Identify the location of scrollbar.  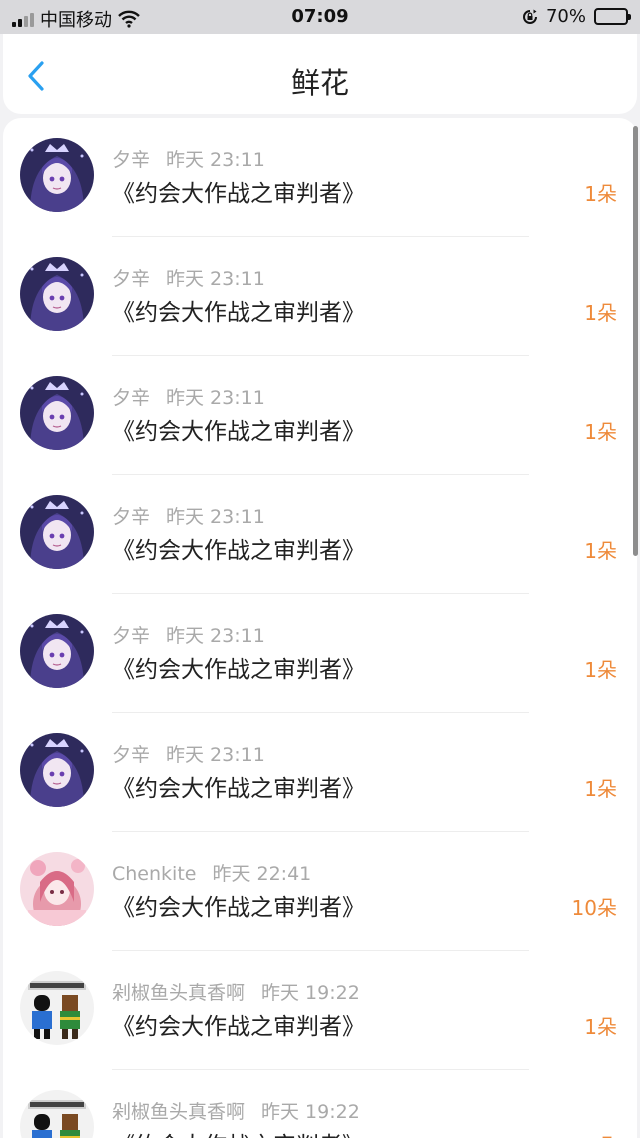
(635, 341).